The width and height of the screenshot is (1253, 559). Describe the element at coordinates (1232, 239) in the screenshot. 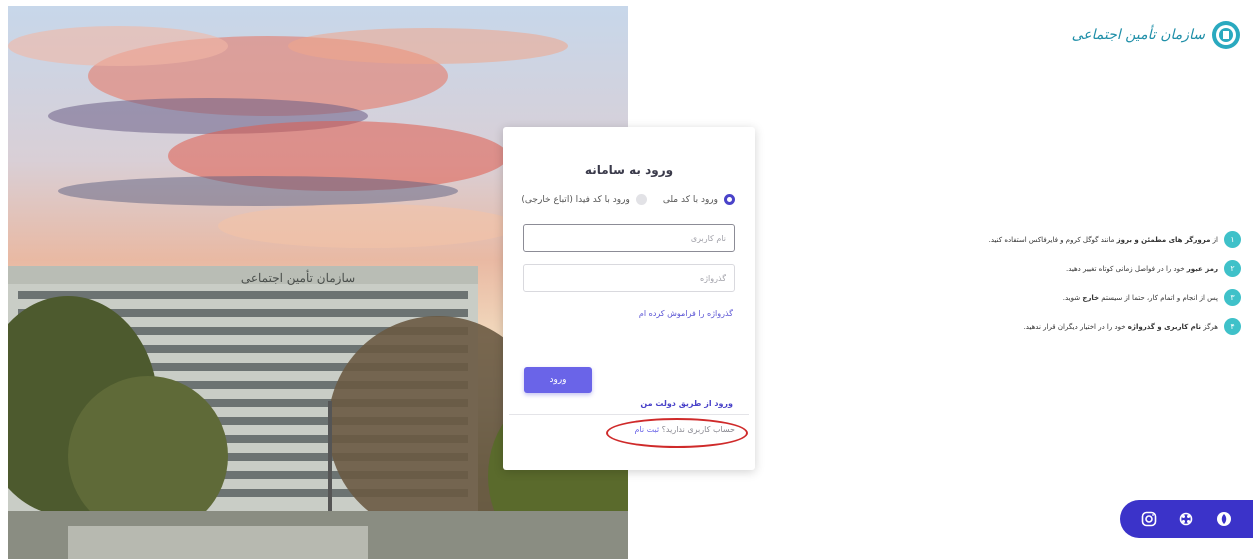

I see `tip-number-badge: ۱` at that location.